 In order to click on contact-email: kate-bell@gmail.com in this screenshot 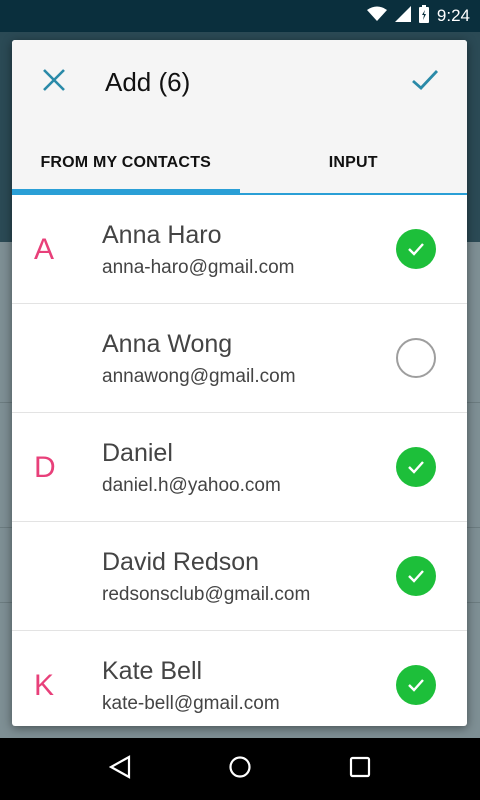, I will do `click(191, 703)`.